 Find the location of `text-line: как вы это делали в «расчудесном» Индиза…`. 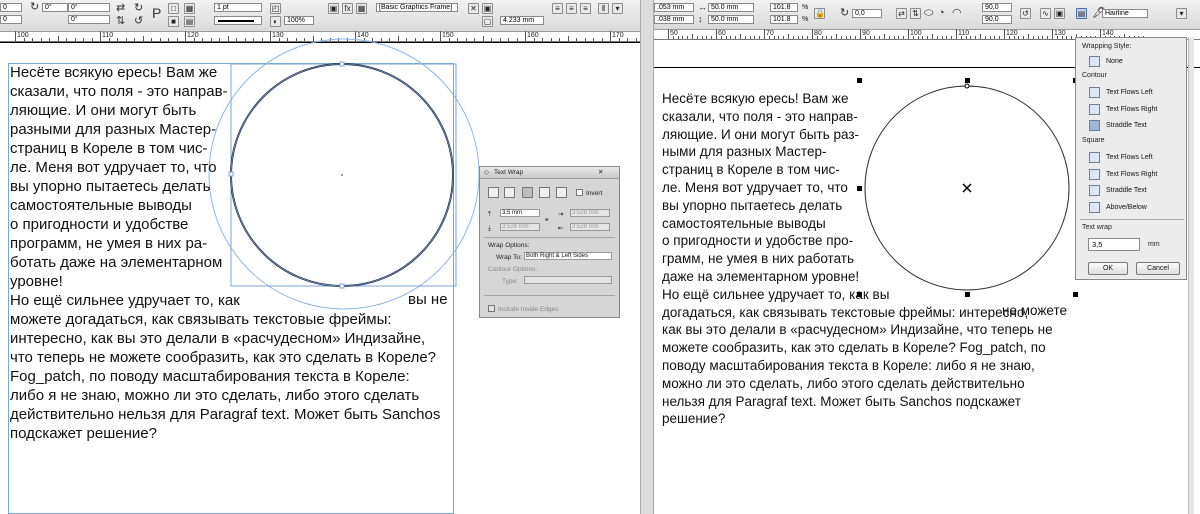

text-line: как вы это делали в «расчудесном» Индиза… is located at coordinates (857, 330).